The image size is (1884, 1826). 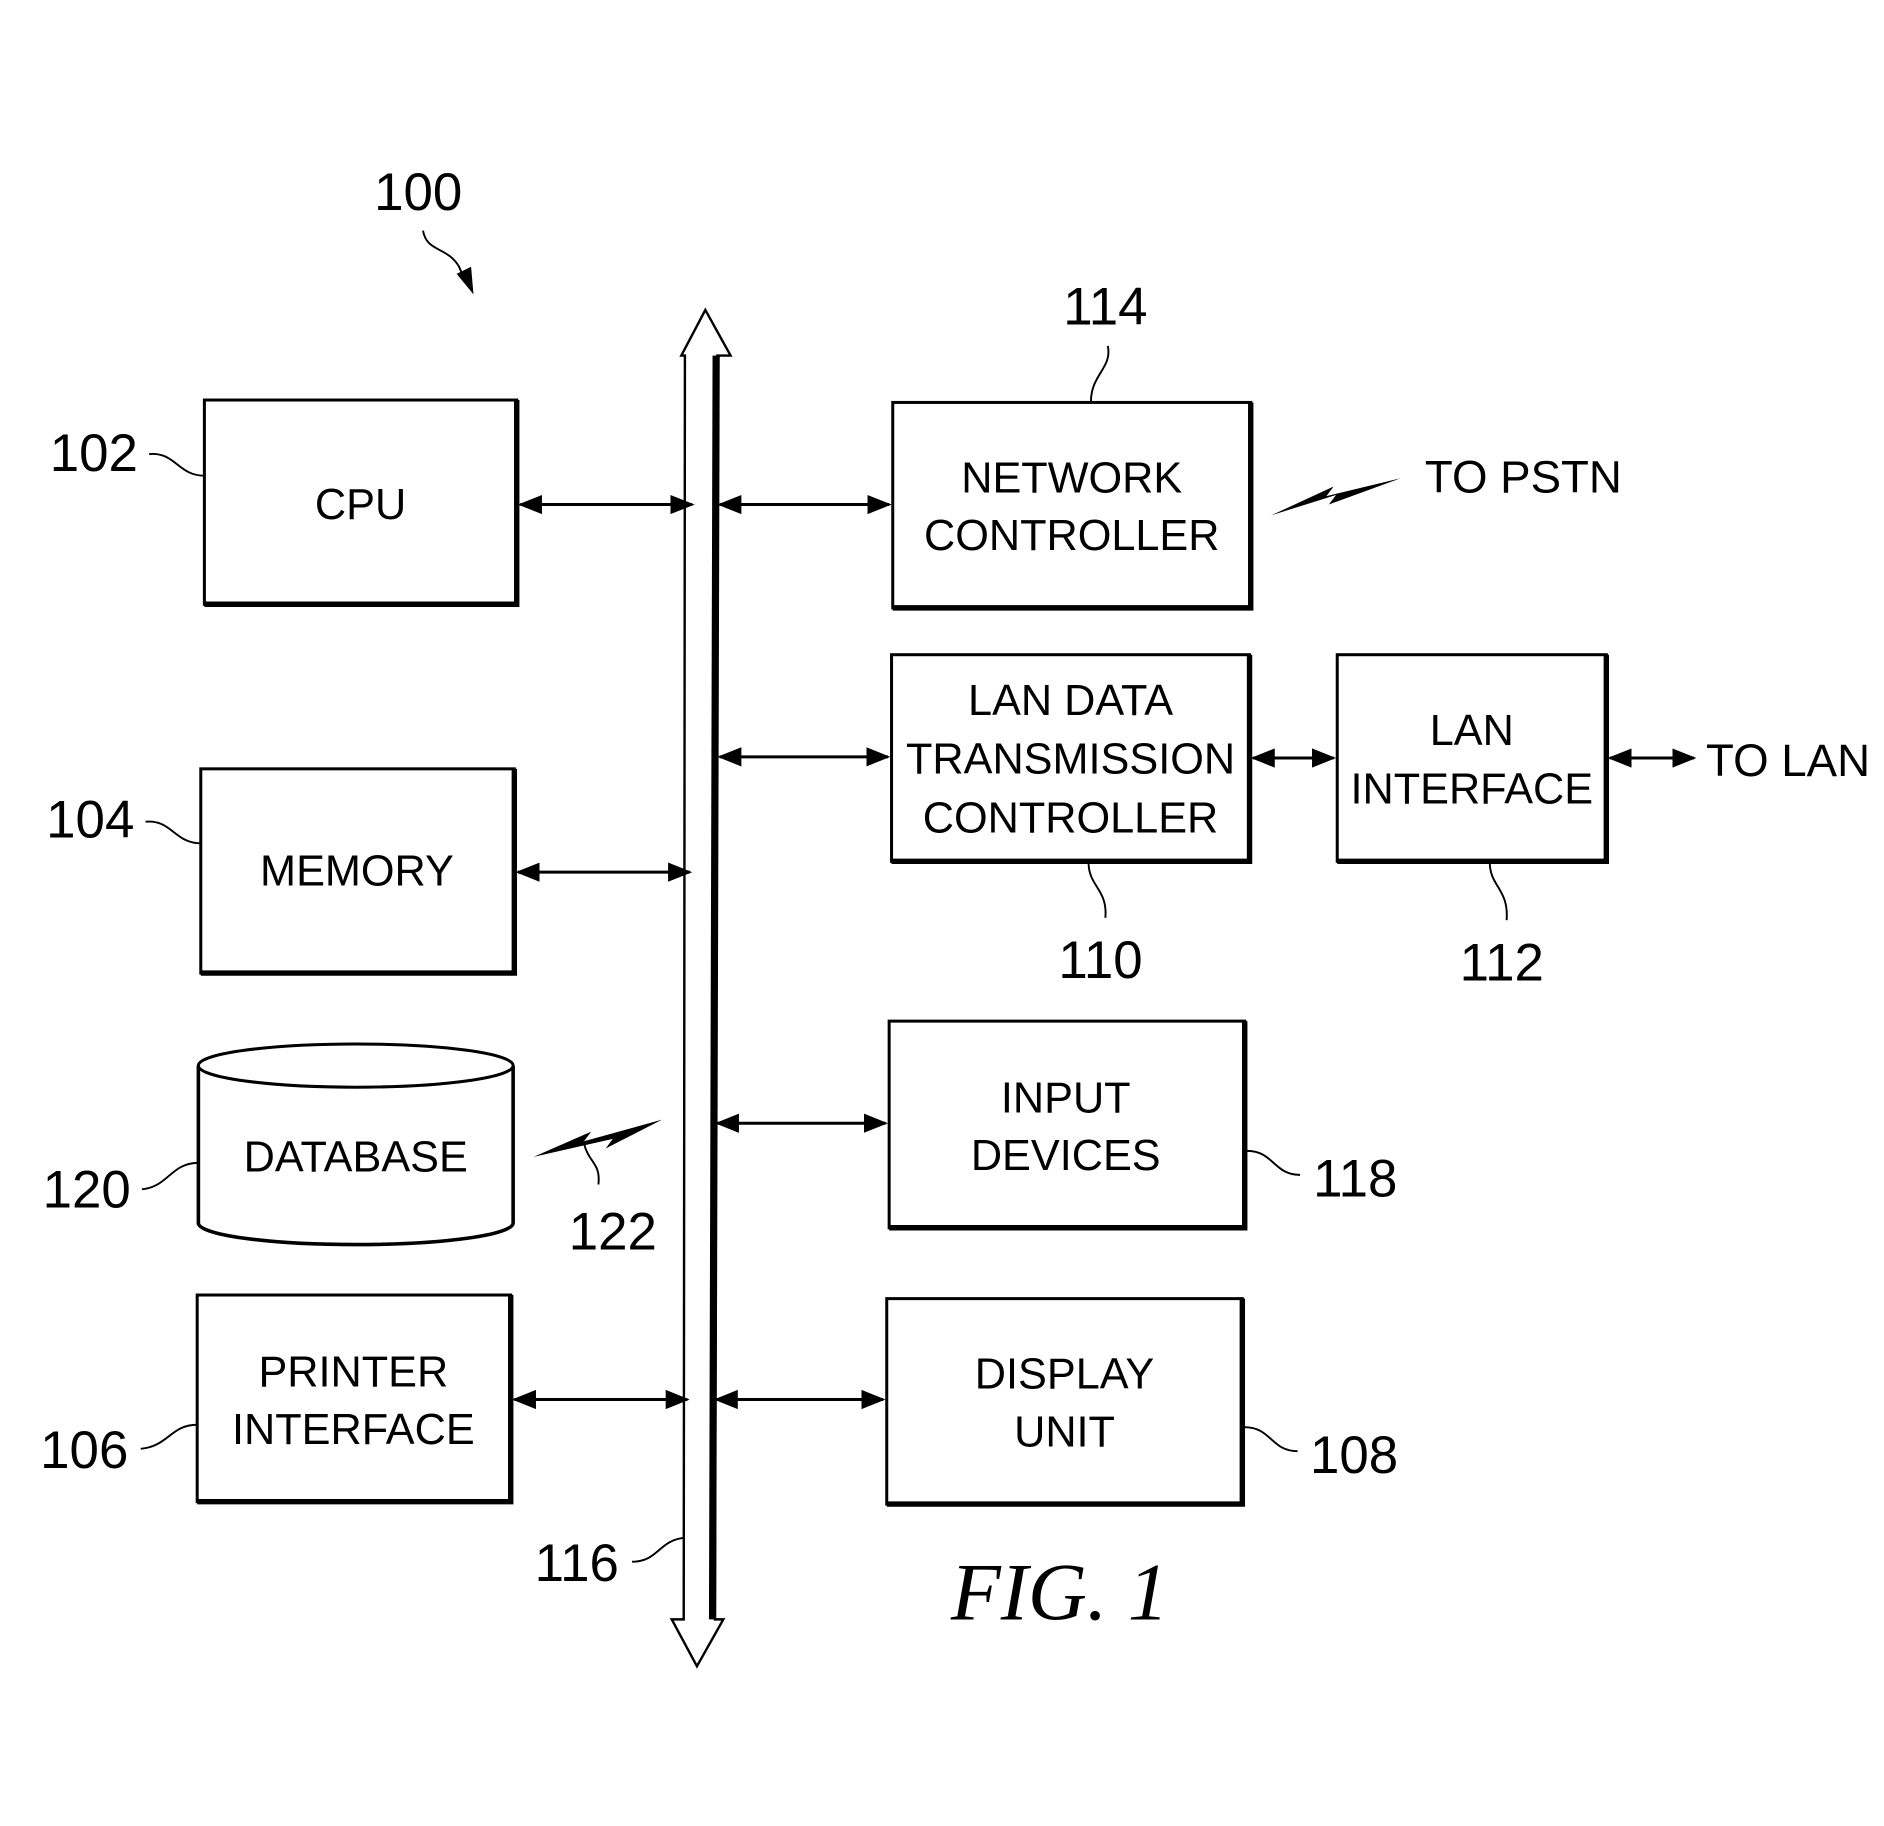 I want to click on lan-interface-ref-label: 112, so click(x=1502, y=962).